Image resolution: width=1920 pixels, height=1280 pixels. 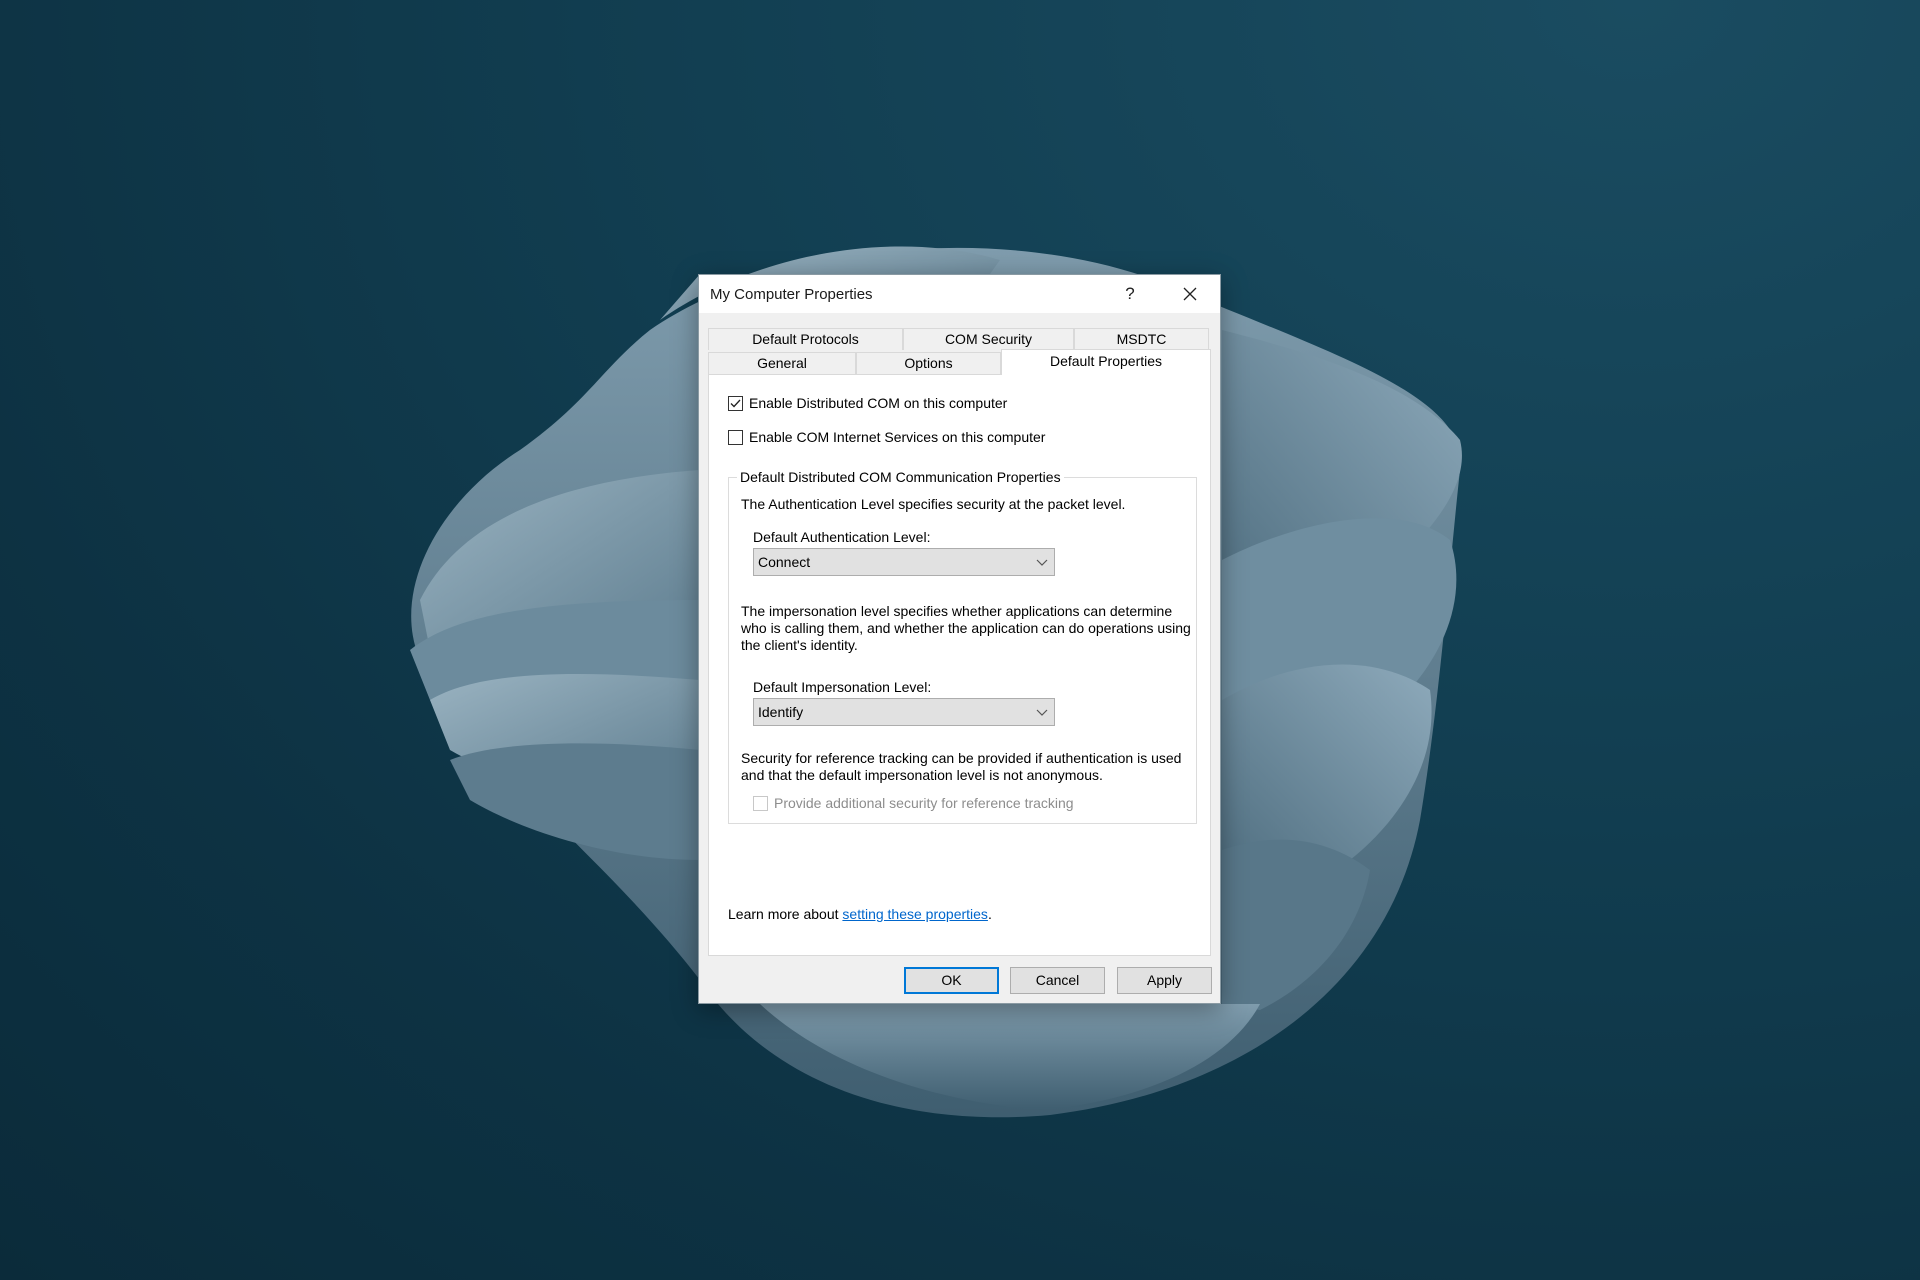 I want to click on tab-default-protocols: Default Protocols, so click(x=805, y=339).